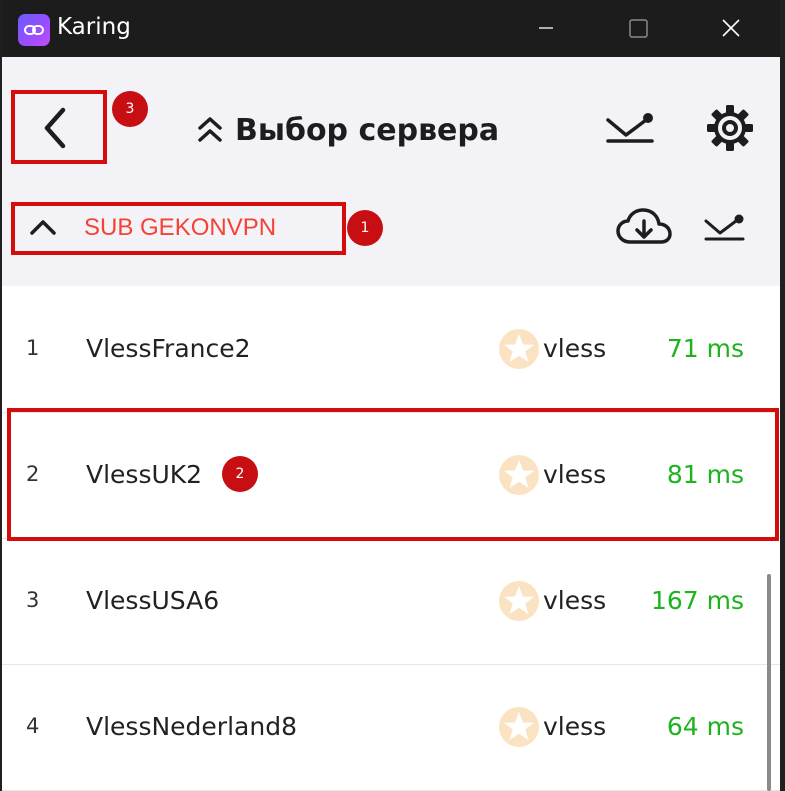 The image size is (785, 791). I want to click on server-index: 4, so click(33, 726).